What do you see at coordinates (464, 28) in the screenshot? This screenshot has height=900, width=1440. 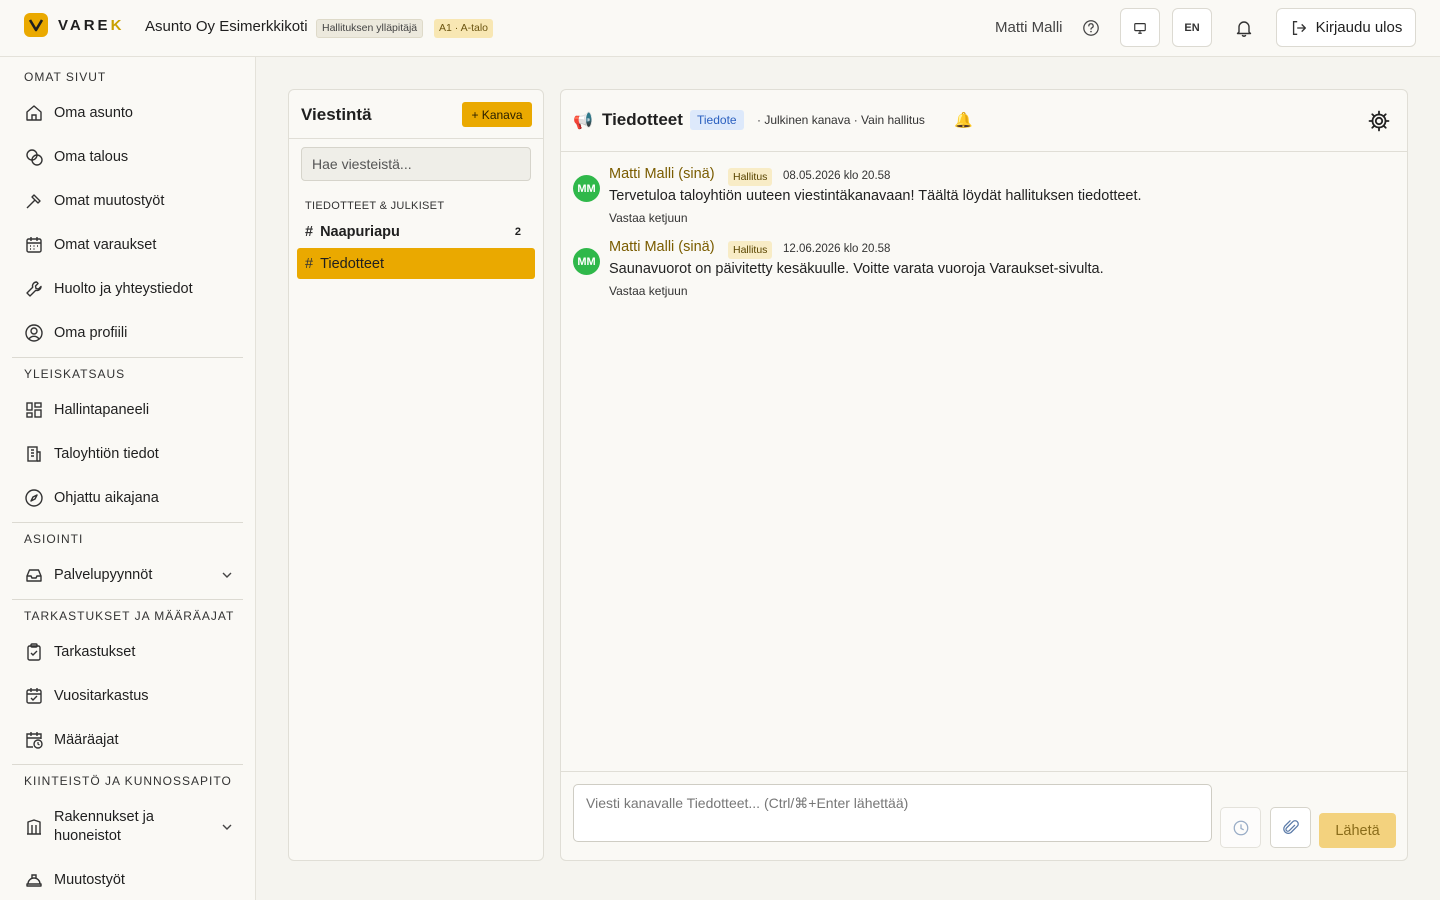 I see `apartment-badge: A1 · A-talo` at bounding box center [464, 28].